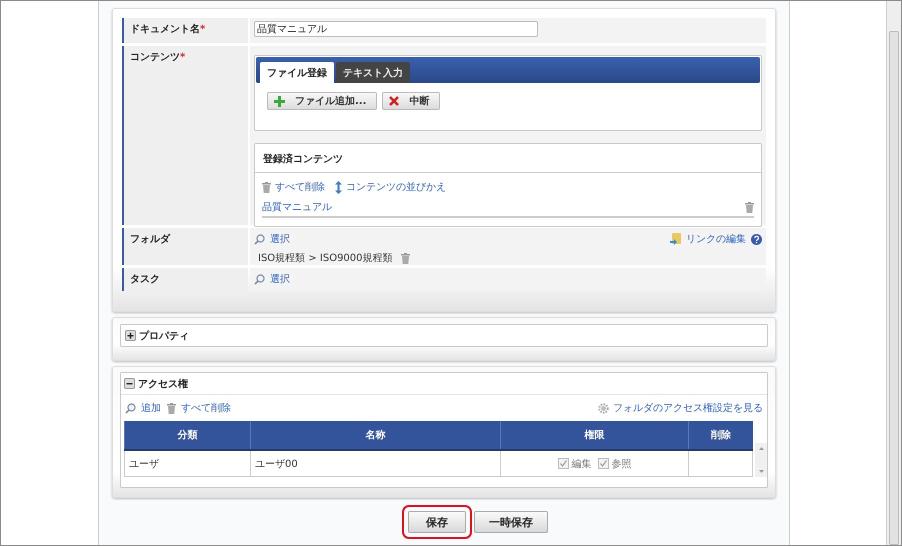 Image resolution: width=902 pixels, height=546 pixels. What do you see at coordinates (297, 207) in the screenshot?
I see `content-link: 品質マニュアル` at bounding box center [297, 207].